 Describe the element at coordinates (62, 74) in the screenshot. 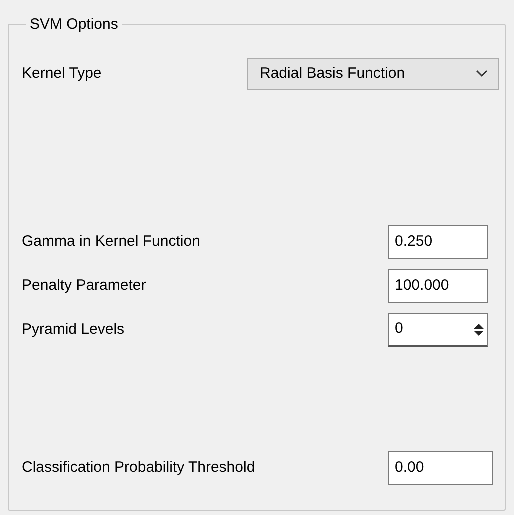

I see `kernel-type-label: Kernel Type` at that location.